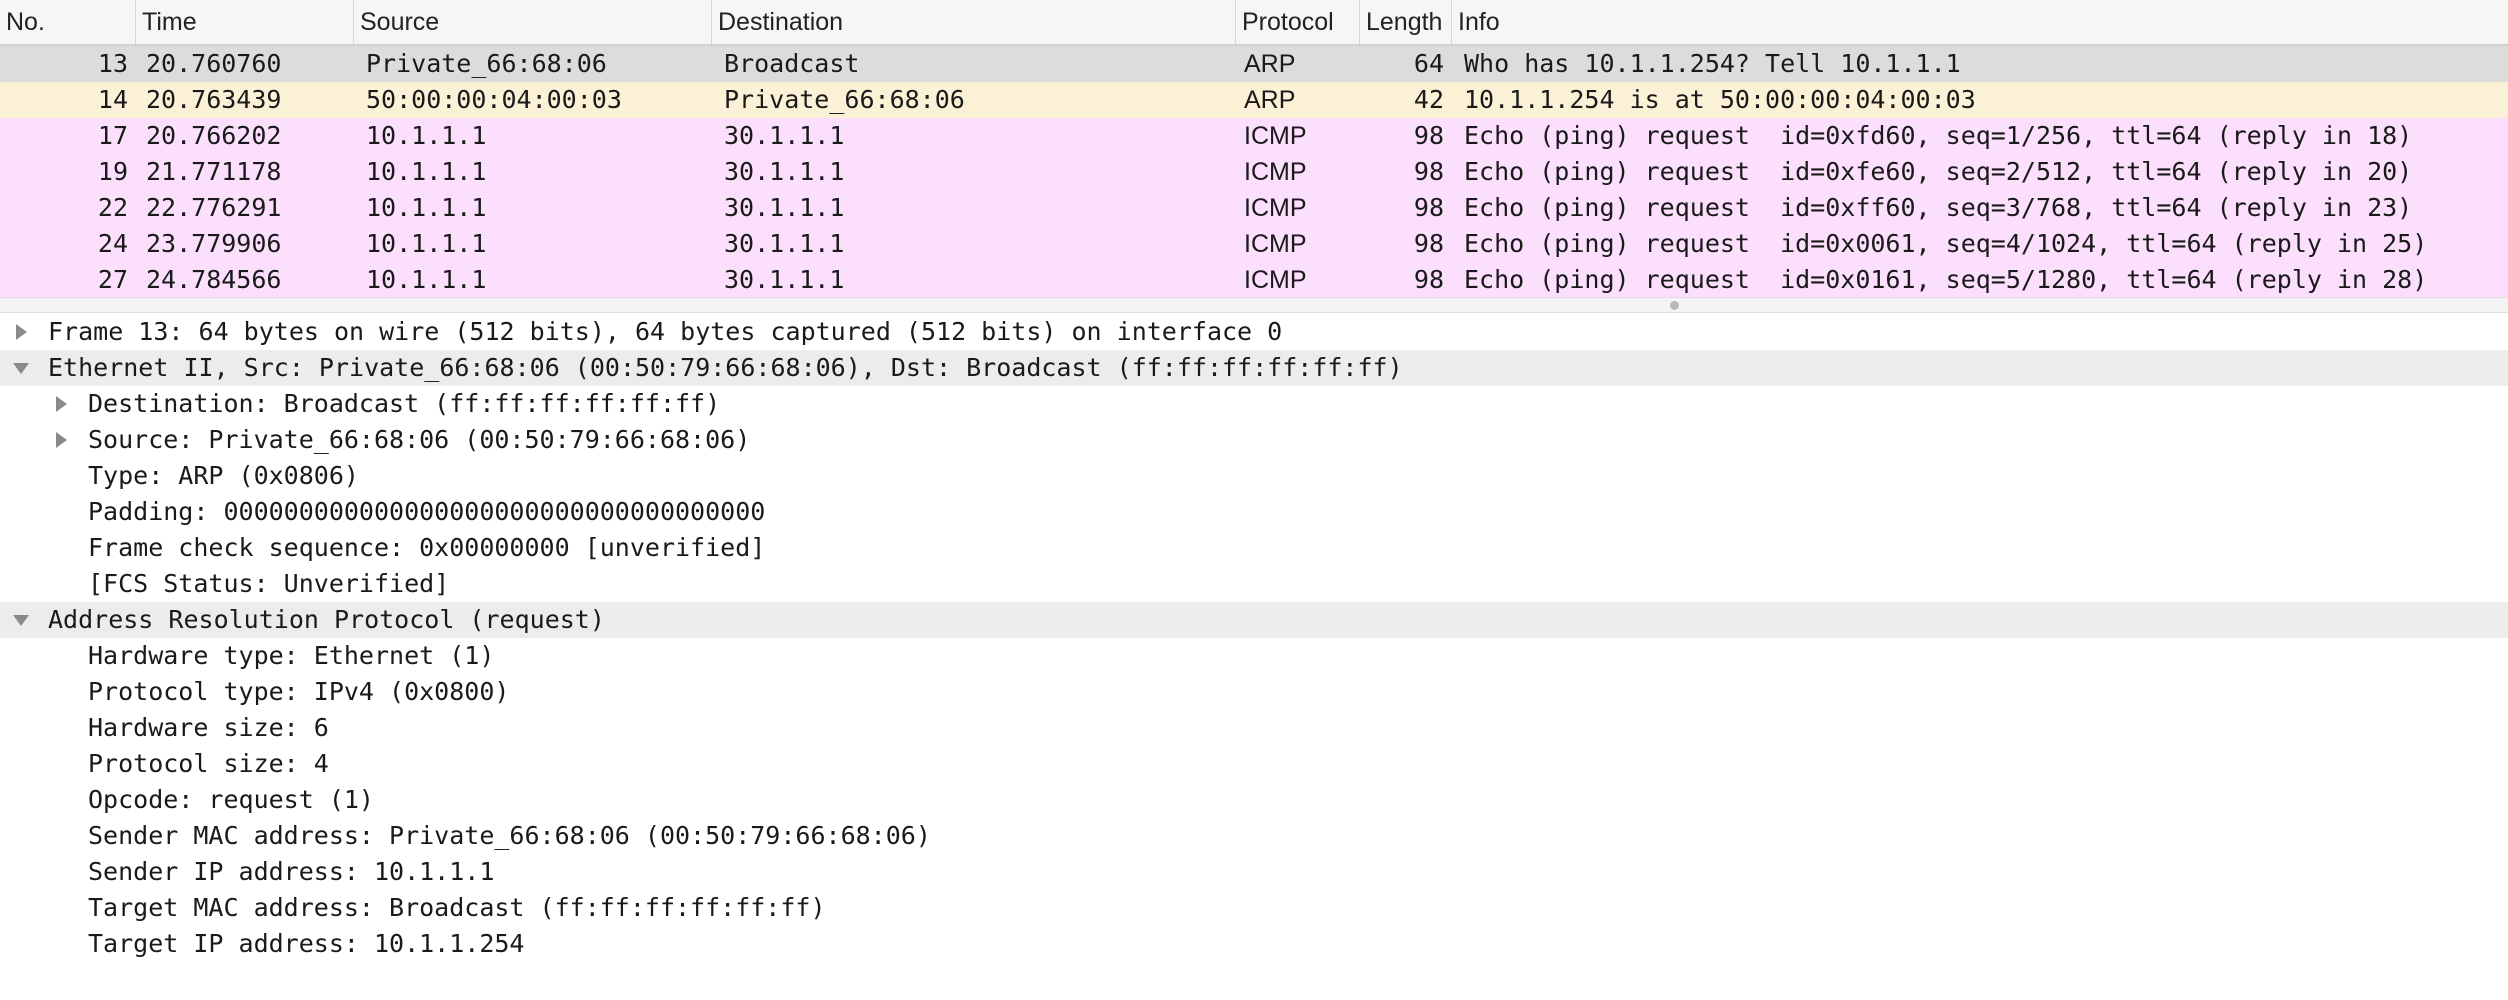 The height and width of the screenshot is (1000, 2508). Describe the element at coordinates (1298, 22) in the screenshot. I see `column-header-protocol: Protocol` at that location.